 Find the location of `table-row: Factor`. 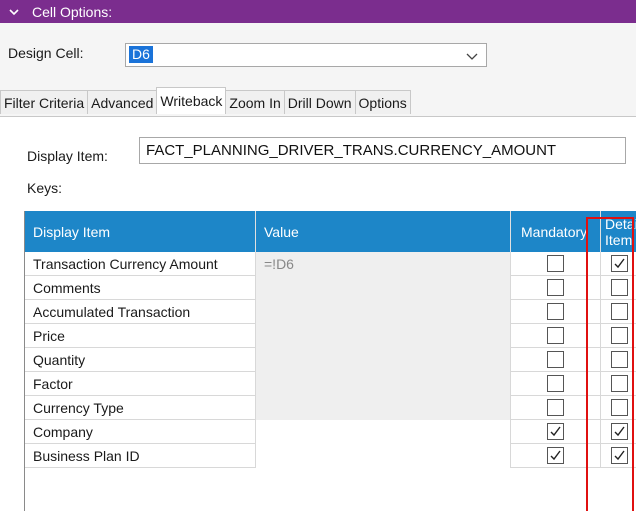

table-row: Factor is located at coordinates (330, 384).